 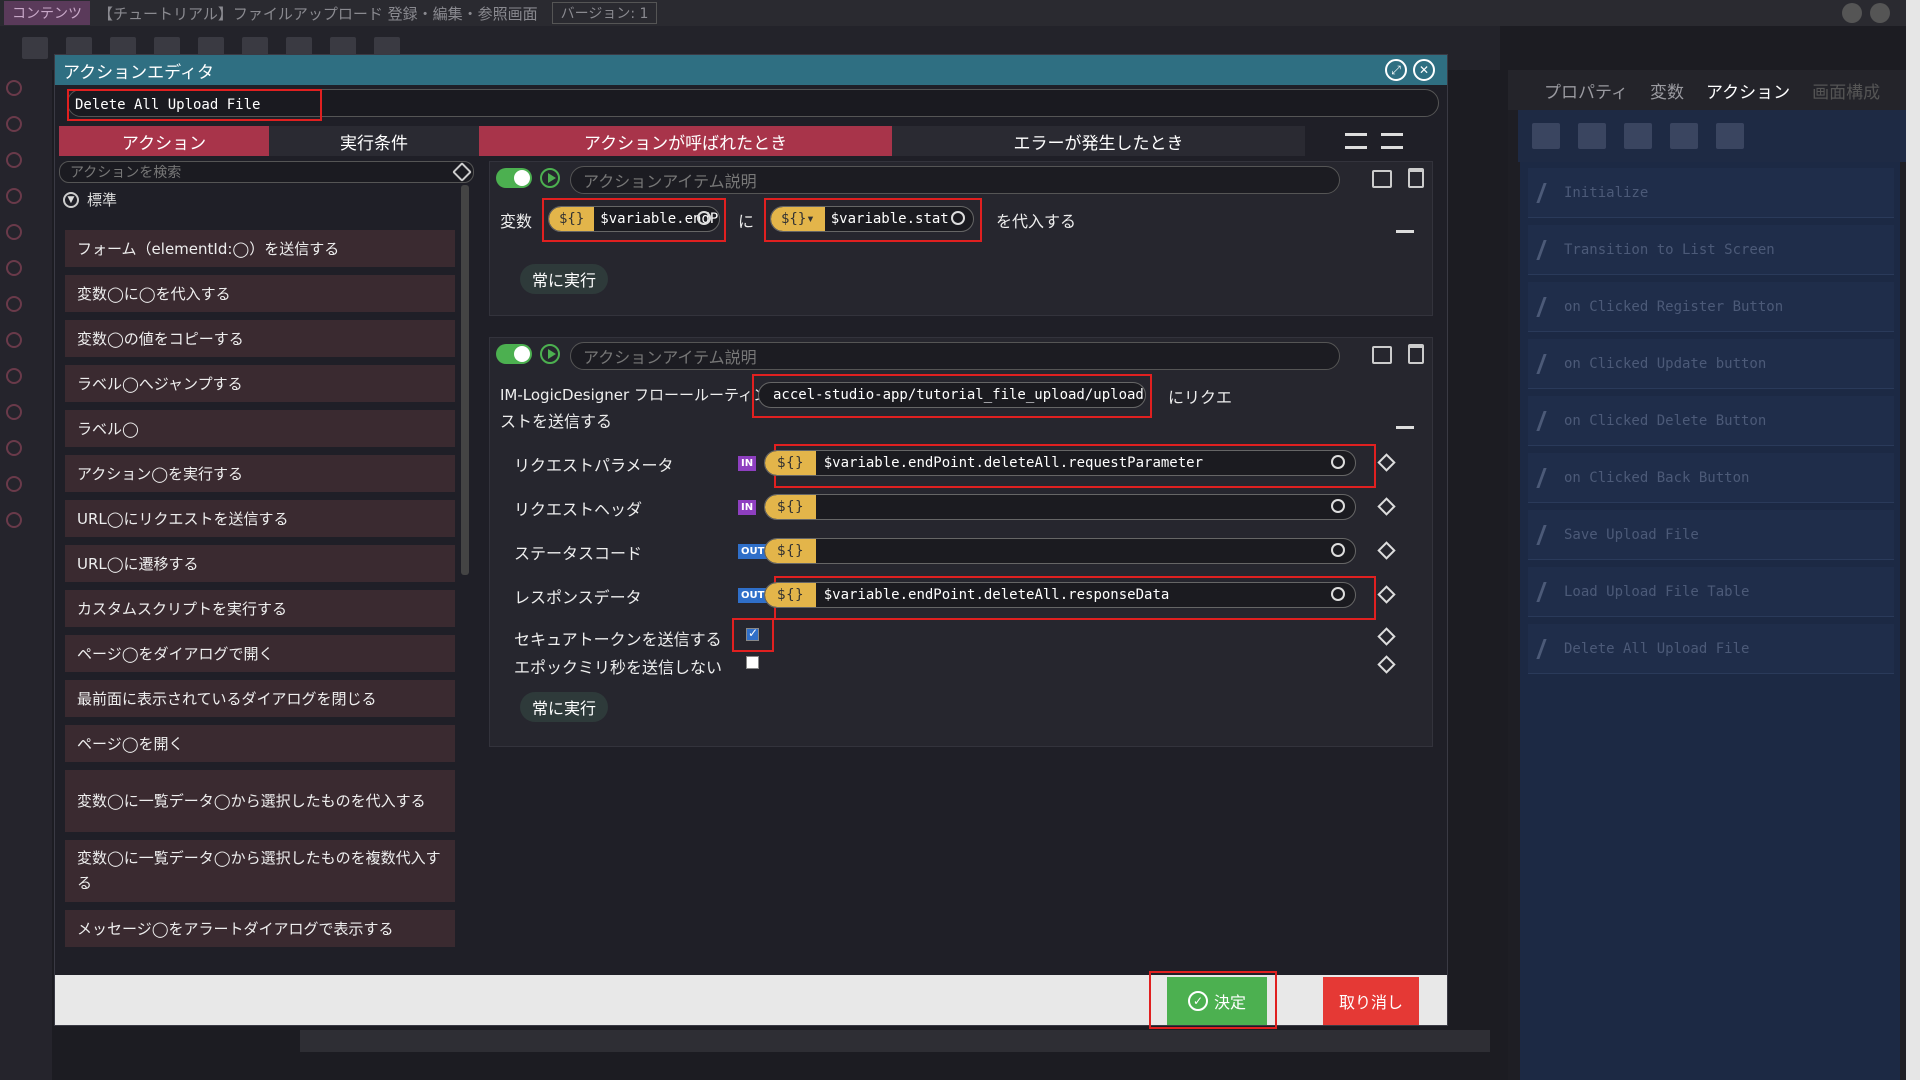 What do you see at coordinates (1546, 136) in the screenshot?
I see `add-action-icon` at bounding box center [1546, 136].